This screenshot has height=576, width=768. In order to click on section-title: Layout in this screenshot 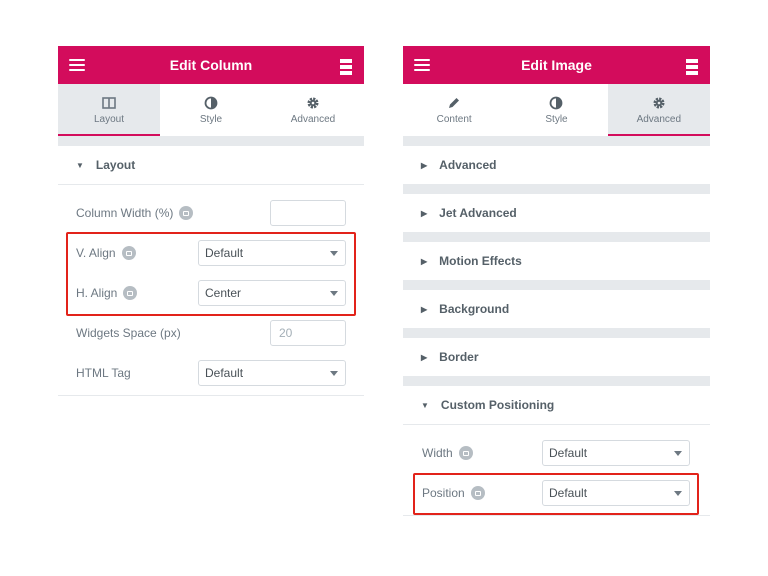, I will do `click(115, 165)`.